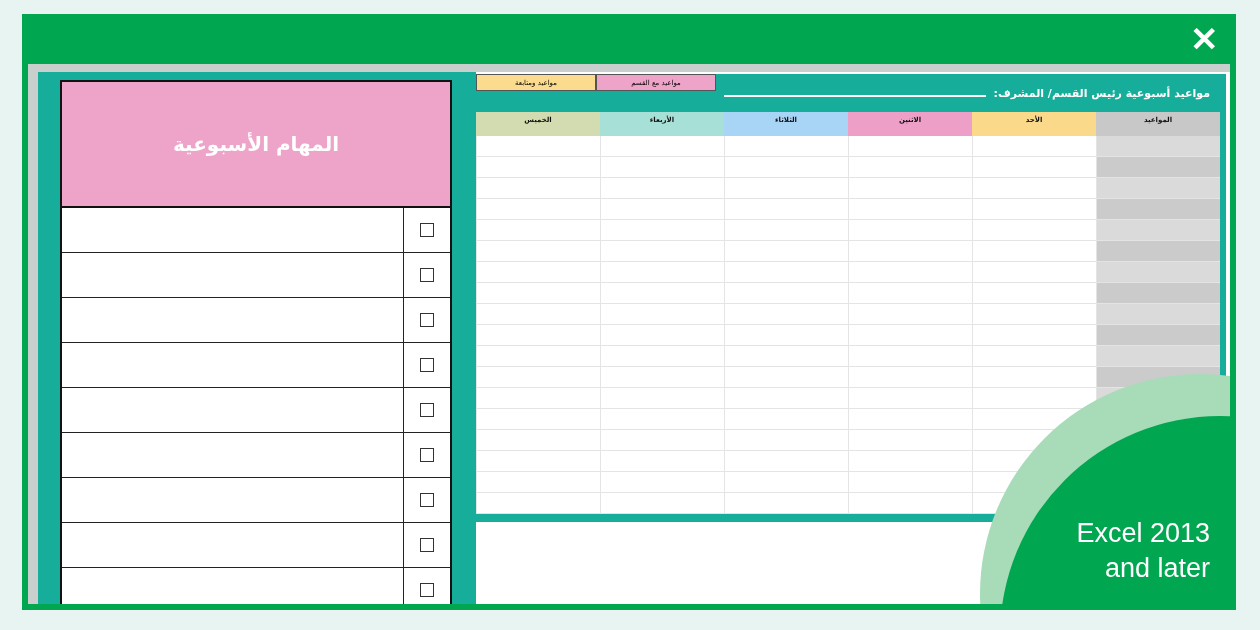 Image resolution: width=1260 pixels, height=630 pixels. I want to click on tasks-title: المهام الأسبوعية, so click(256, 144).